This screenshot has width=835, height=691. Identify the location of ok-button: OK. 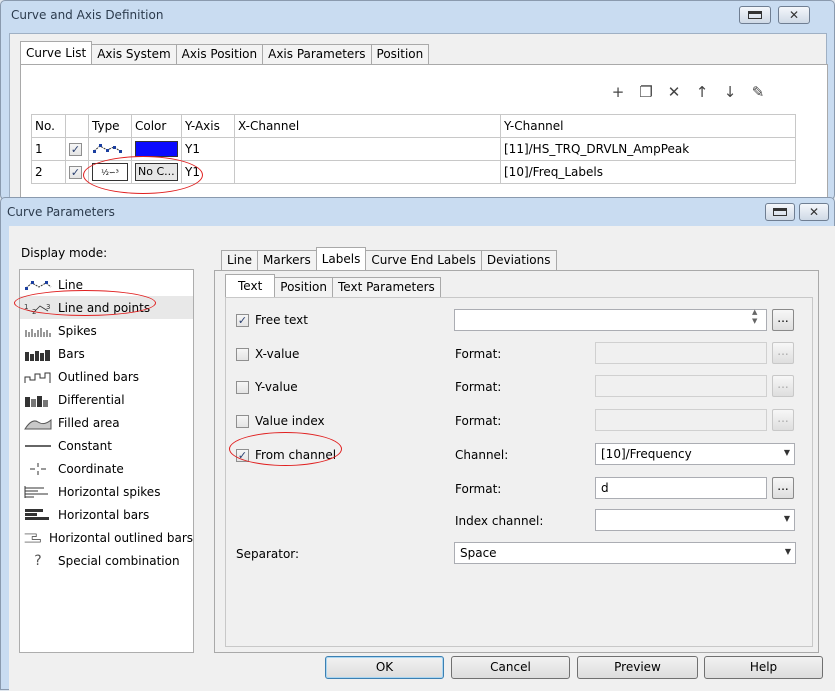
(384, 667).